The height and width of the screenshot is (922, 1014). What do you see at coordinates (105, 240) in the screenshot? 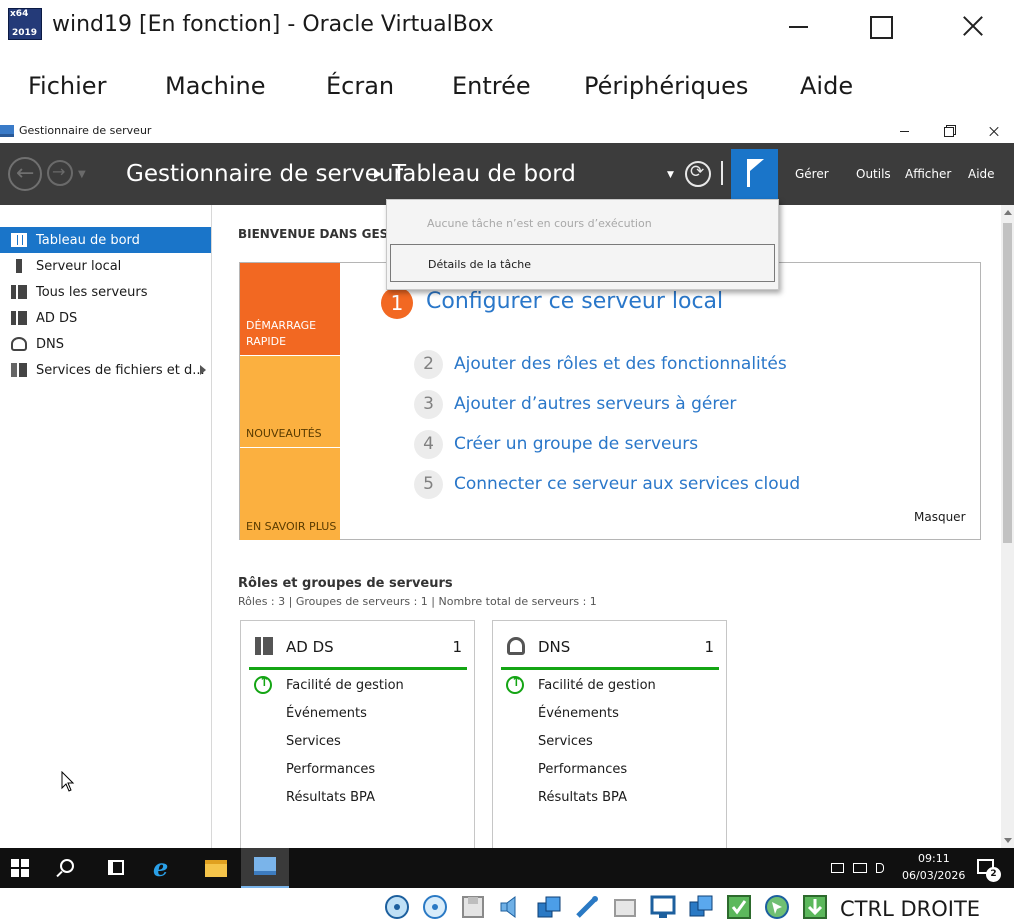
I see `sidebar-item-dashboard: Tableau de bord` at bounding box center [105, 240].